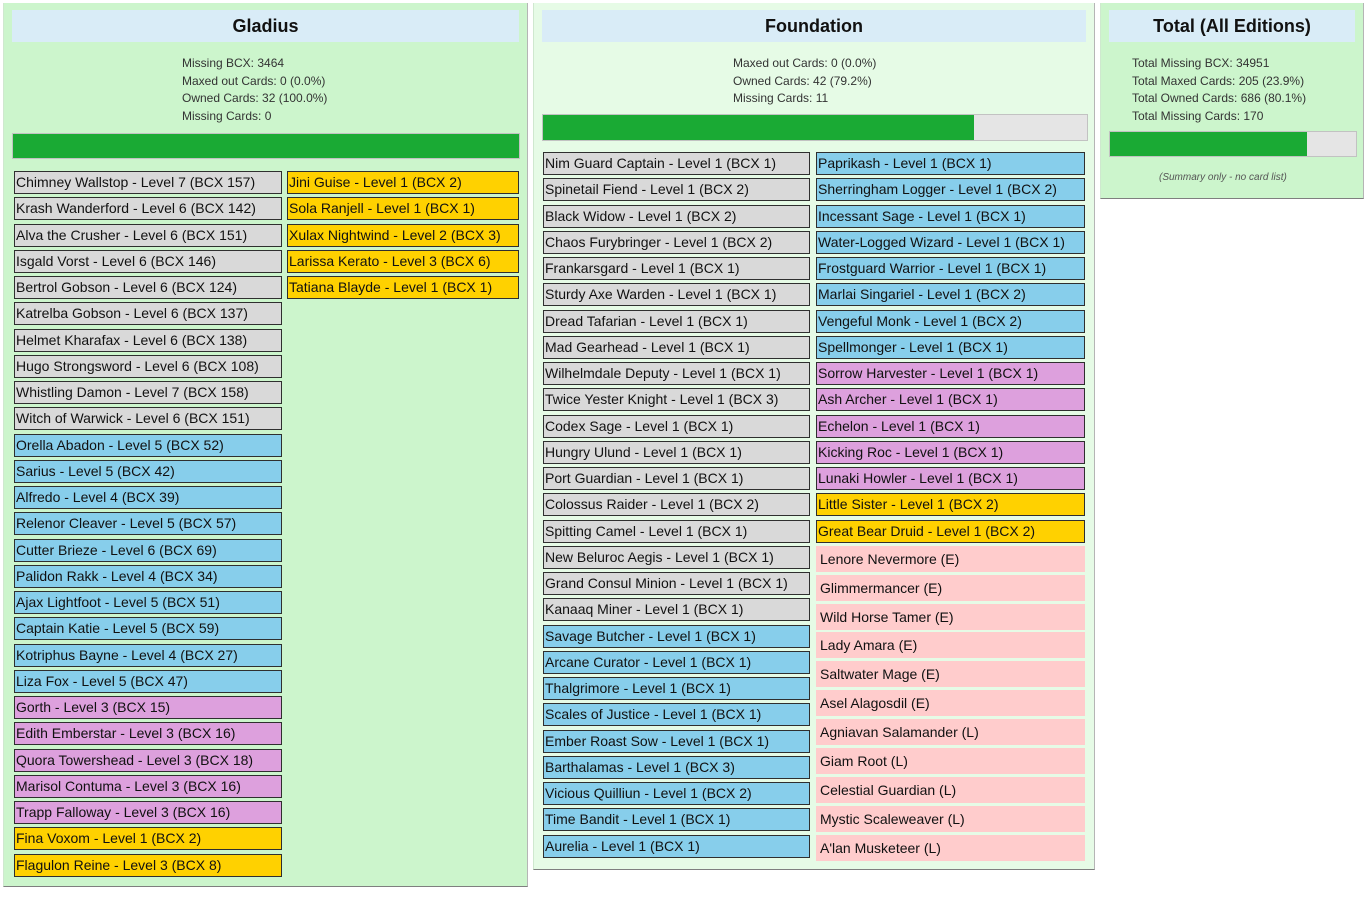  I want to click on card-item: Kicking Roc - Level 1 (BCX 1), so click(950, 452).